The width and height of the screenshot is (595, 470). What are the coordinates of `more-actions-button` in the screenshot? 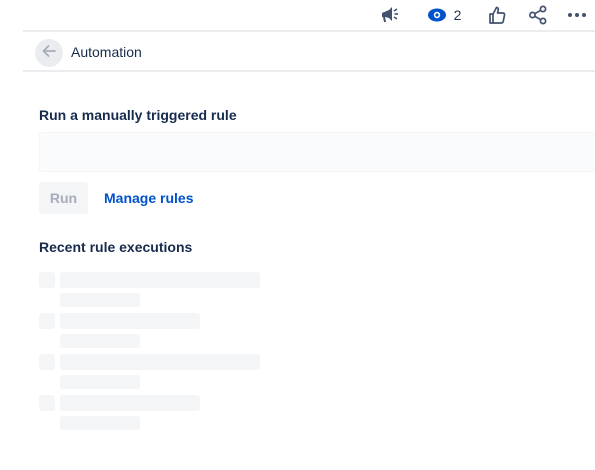 It's located at (577, 15).